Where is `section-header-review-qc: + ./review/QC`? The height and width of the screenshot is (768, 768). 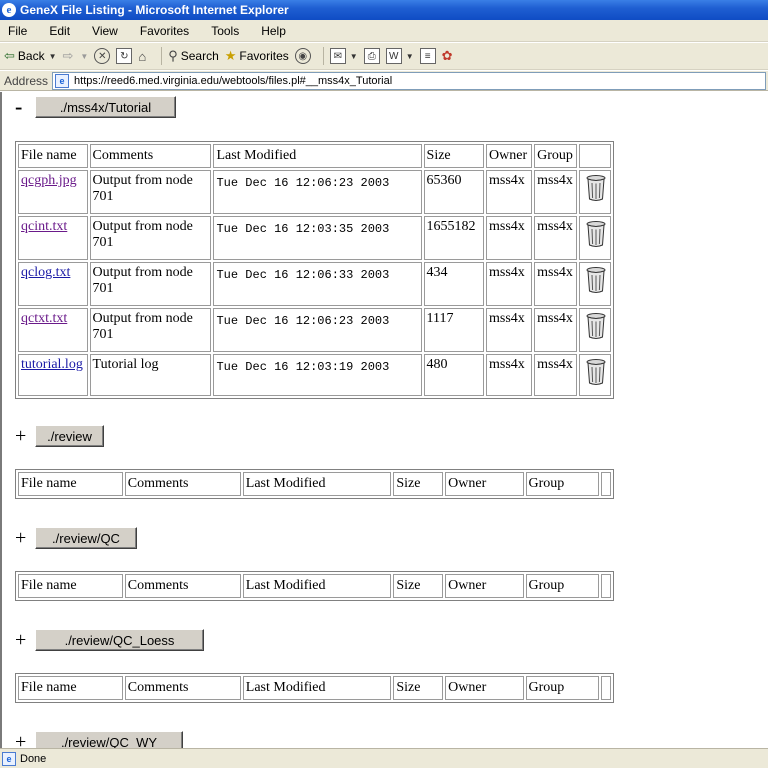 section-header-review-qc: + ./review/QC is located at coordinates (76, 538).